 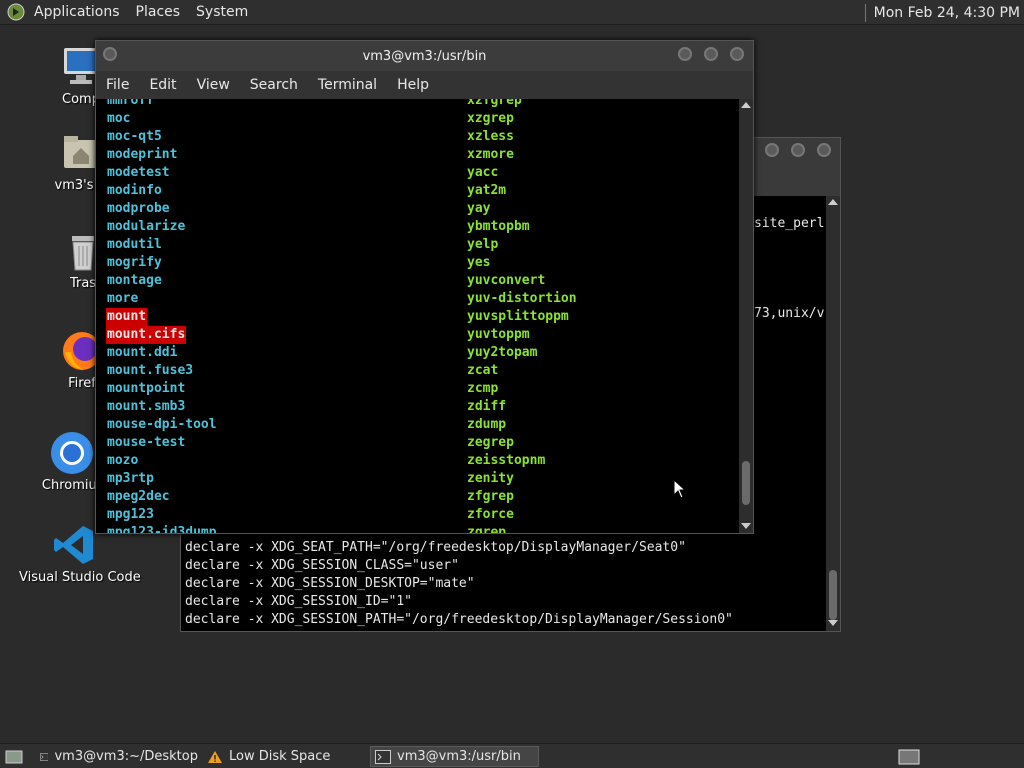 I want to click on taskbar-item-low-disk-space: Low Disk Space, so click(x=283, y=756).